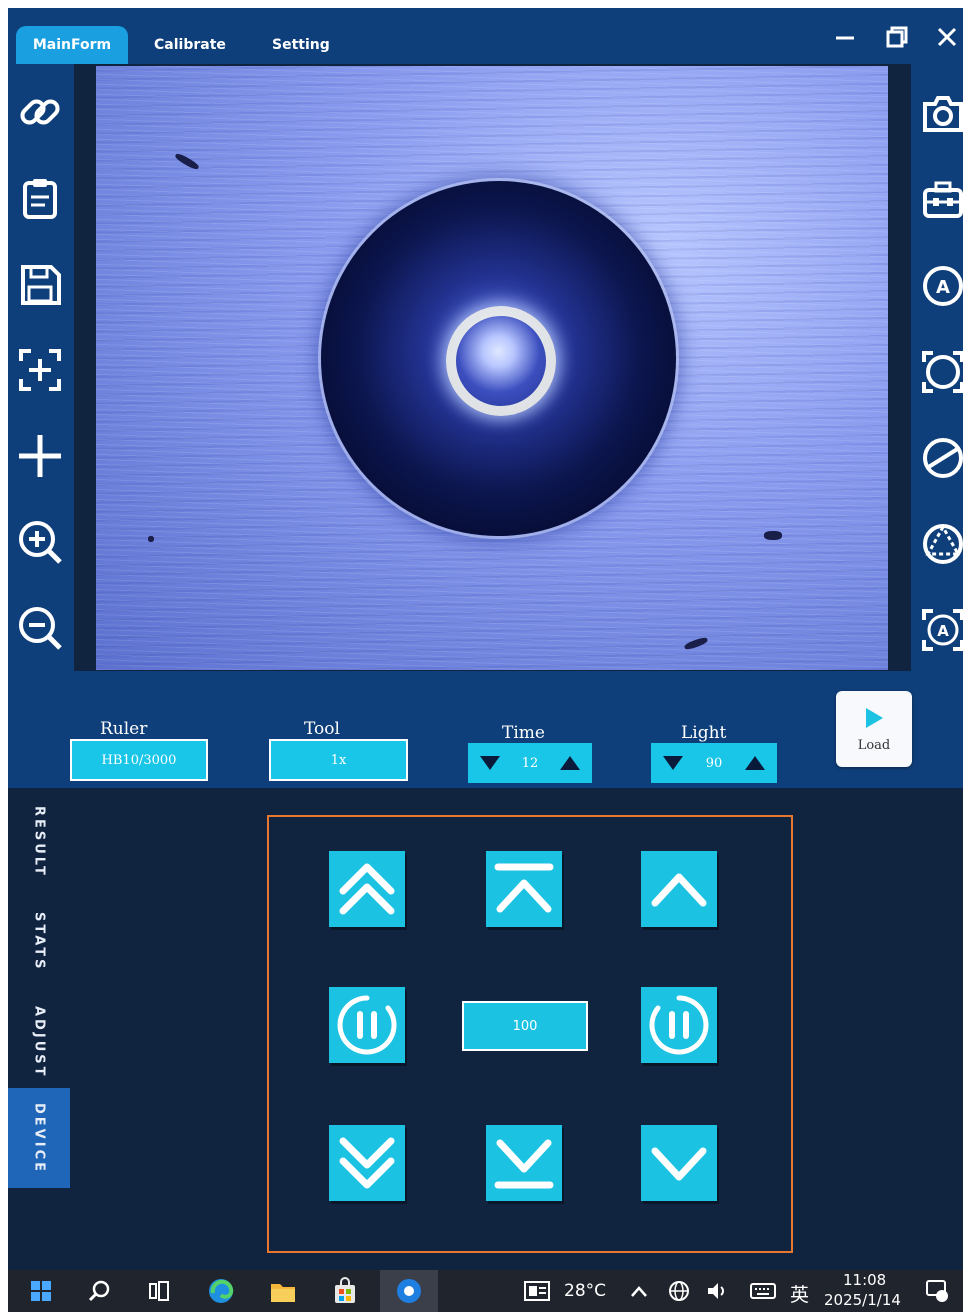 This screenshot has height=1312, width=963. Describe the element at coordinates (40, 542) in the screenshot. I see `zoom-in-icon` at that location.